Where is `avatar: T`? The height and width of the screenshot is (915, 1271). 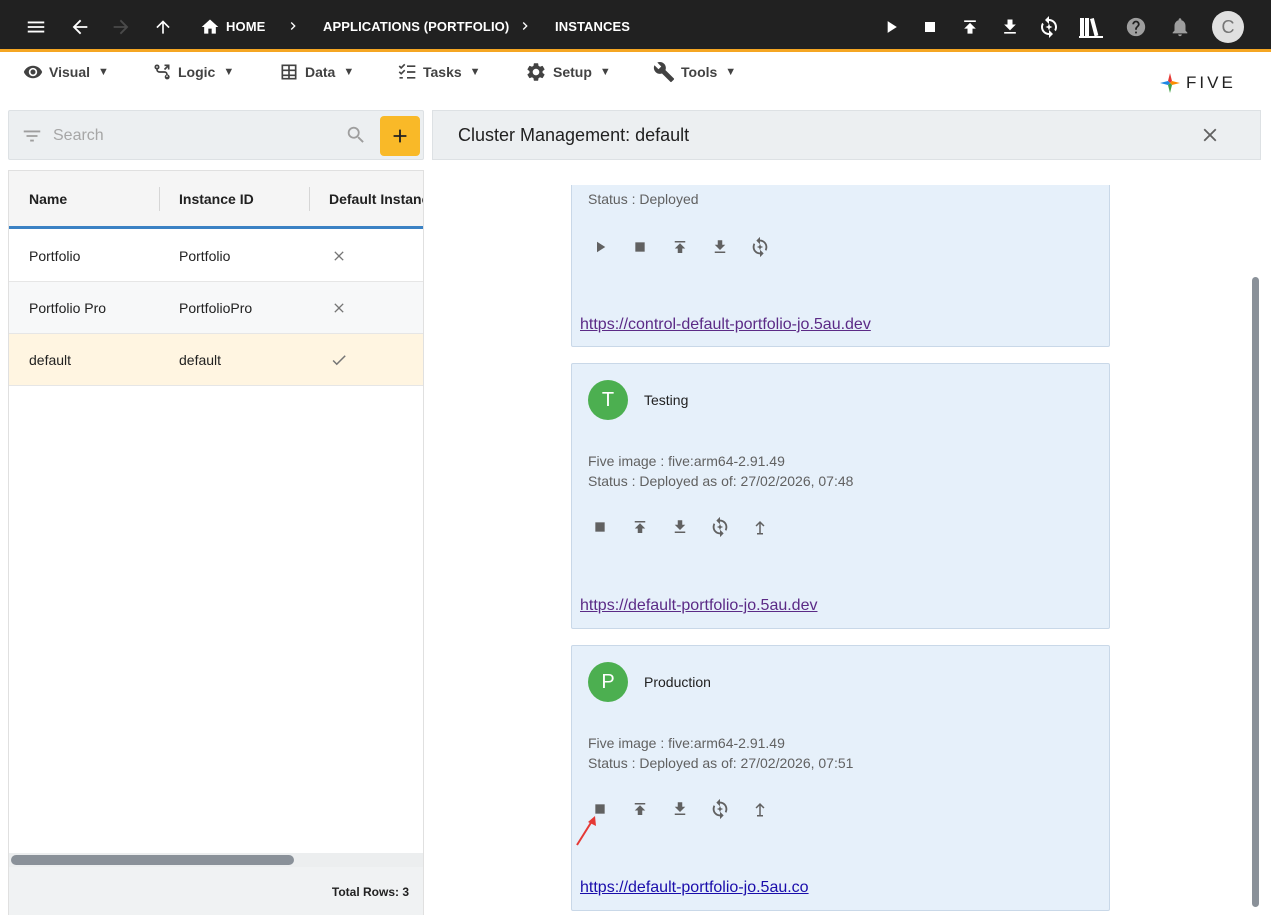
avatar: T is located at coordinates (608, 400).